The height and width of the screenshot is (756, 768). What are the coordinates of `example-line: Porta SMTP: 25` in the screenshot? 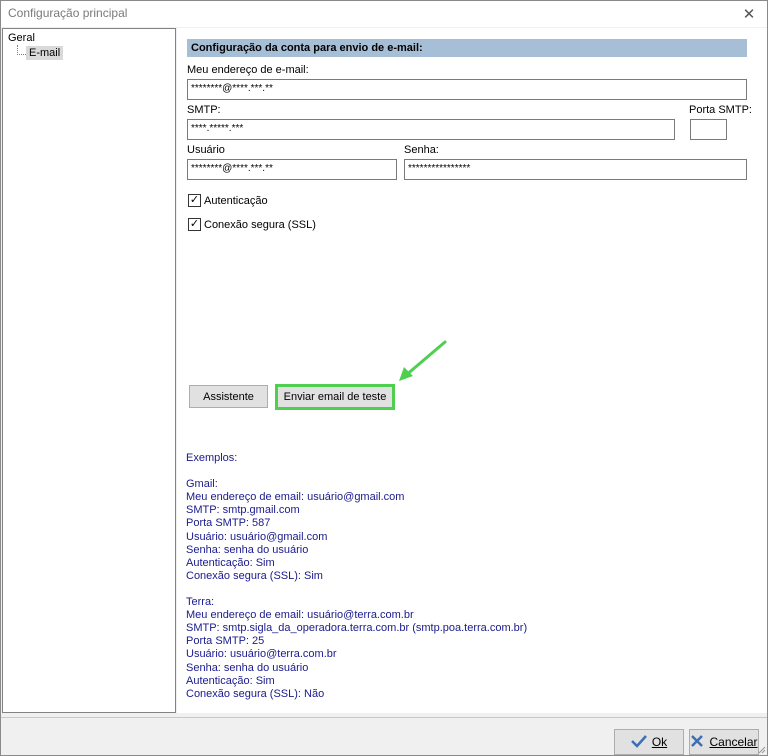 It's located at (225, 641).